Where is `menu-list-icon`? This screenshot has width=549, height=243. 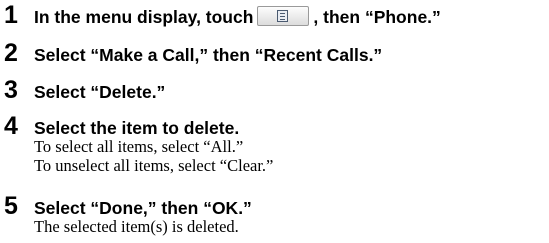 menu-list-icon is located at coordinates (283, 16).